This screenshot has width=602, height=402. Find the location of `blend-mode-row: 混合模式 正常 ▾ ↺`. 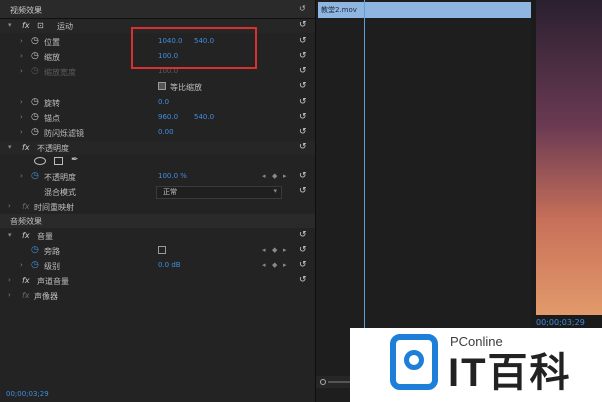

blend-mode-row: 混合模式 正常 ▾ ↺ is located at coordinates (157, 192).